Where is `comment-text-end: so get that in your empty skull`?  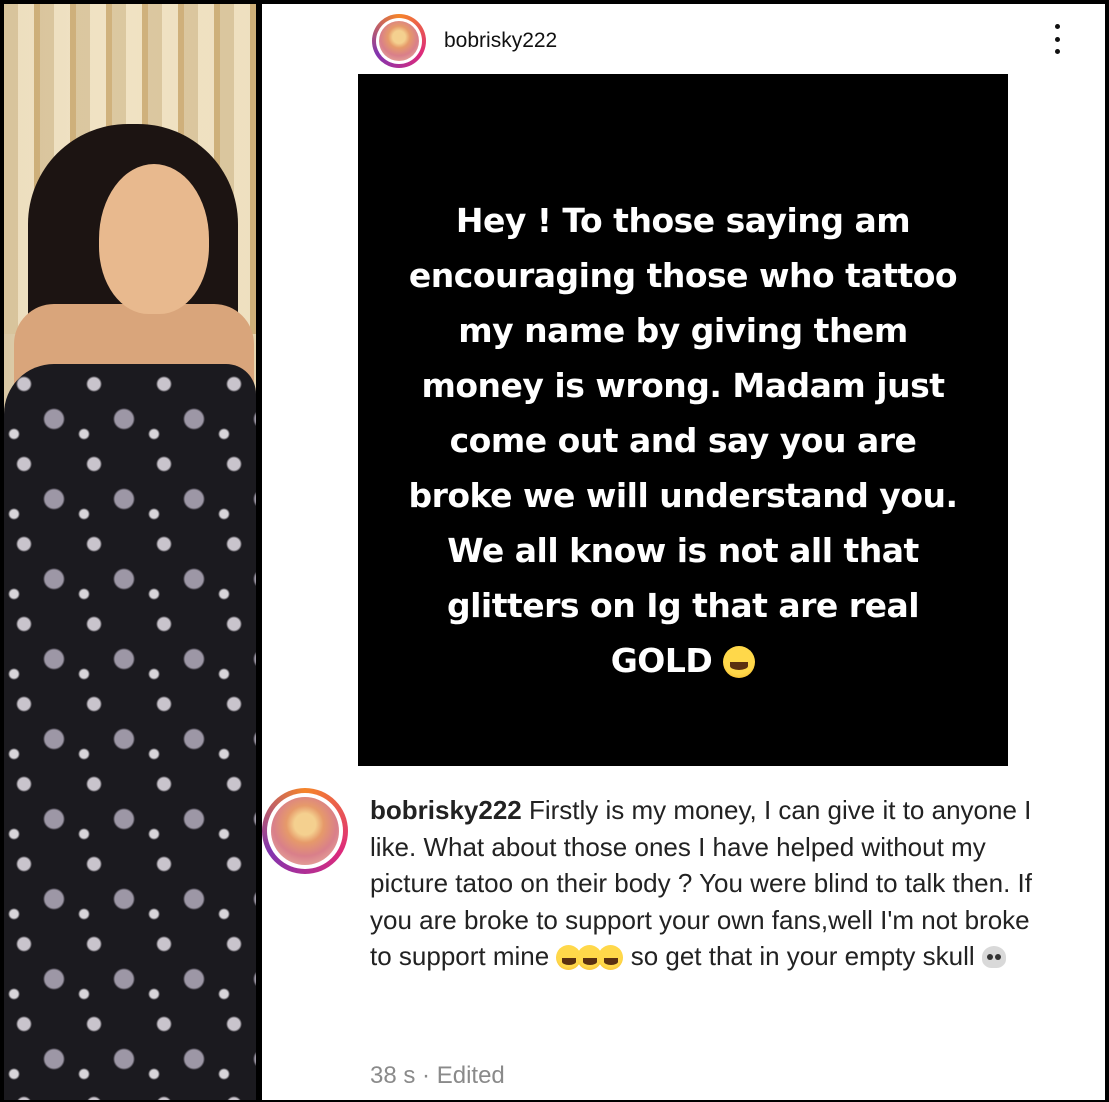 comment-text-end: so get that in your empty skull is located at coordinates (802, 956).